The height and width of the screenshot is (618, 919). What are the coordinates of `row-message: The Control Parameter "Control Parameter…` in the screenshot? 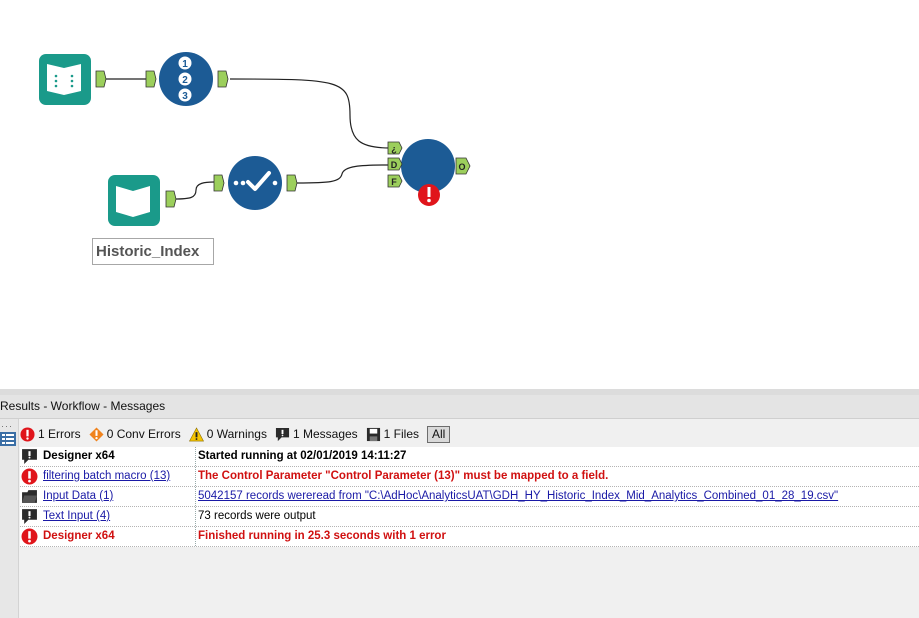 It's located at (403, 476).